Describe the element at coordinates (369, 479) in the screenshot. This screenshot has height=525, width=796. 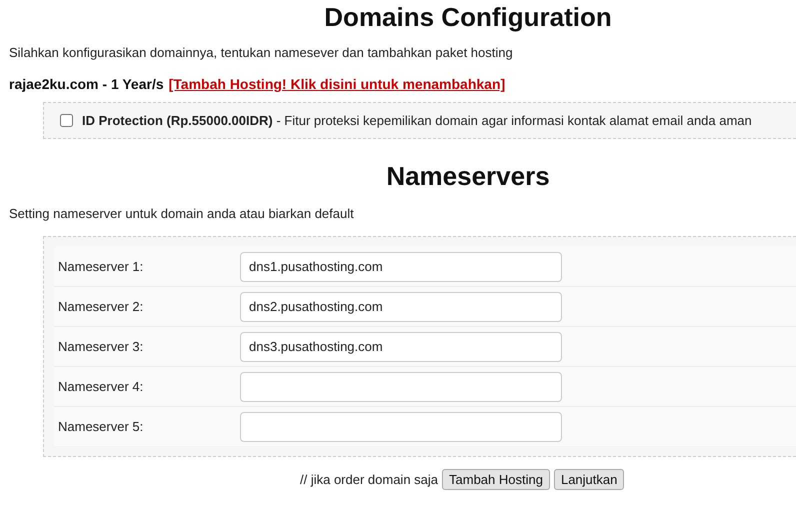
I see `footer-note: // jika order domain saja` at that location.